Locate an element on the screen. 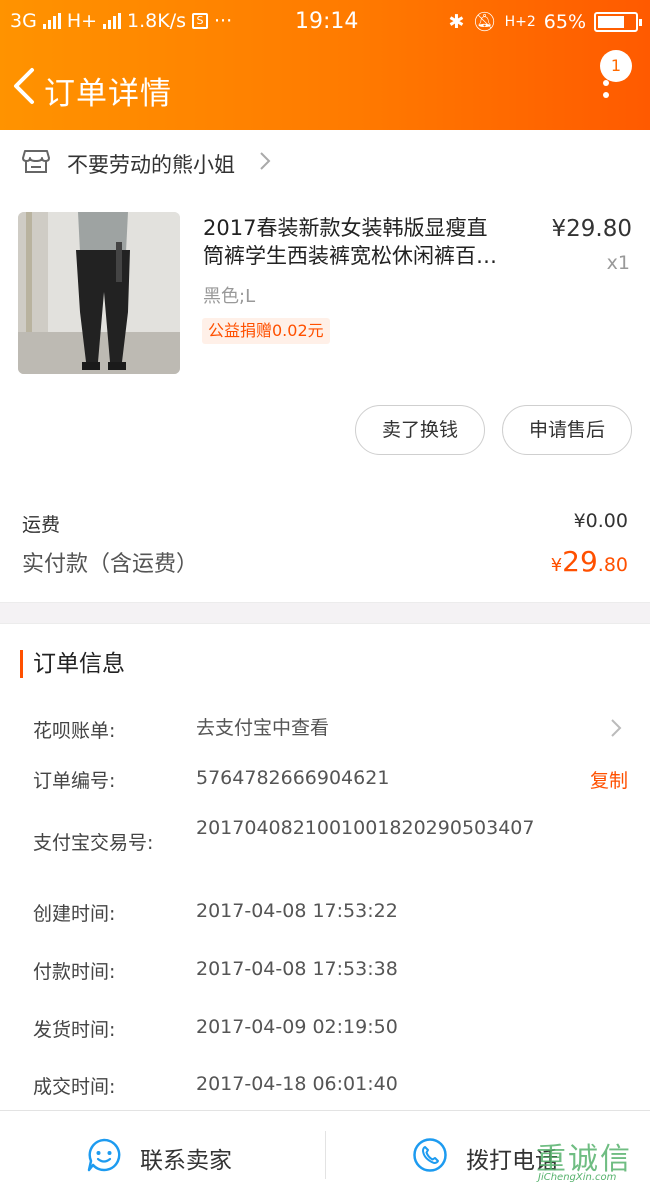 The height and width of the screenshot is (1185, 650). clock: 19:14 is located at coordinates (327, 21).